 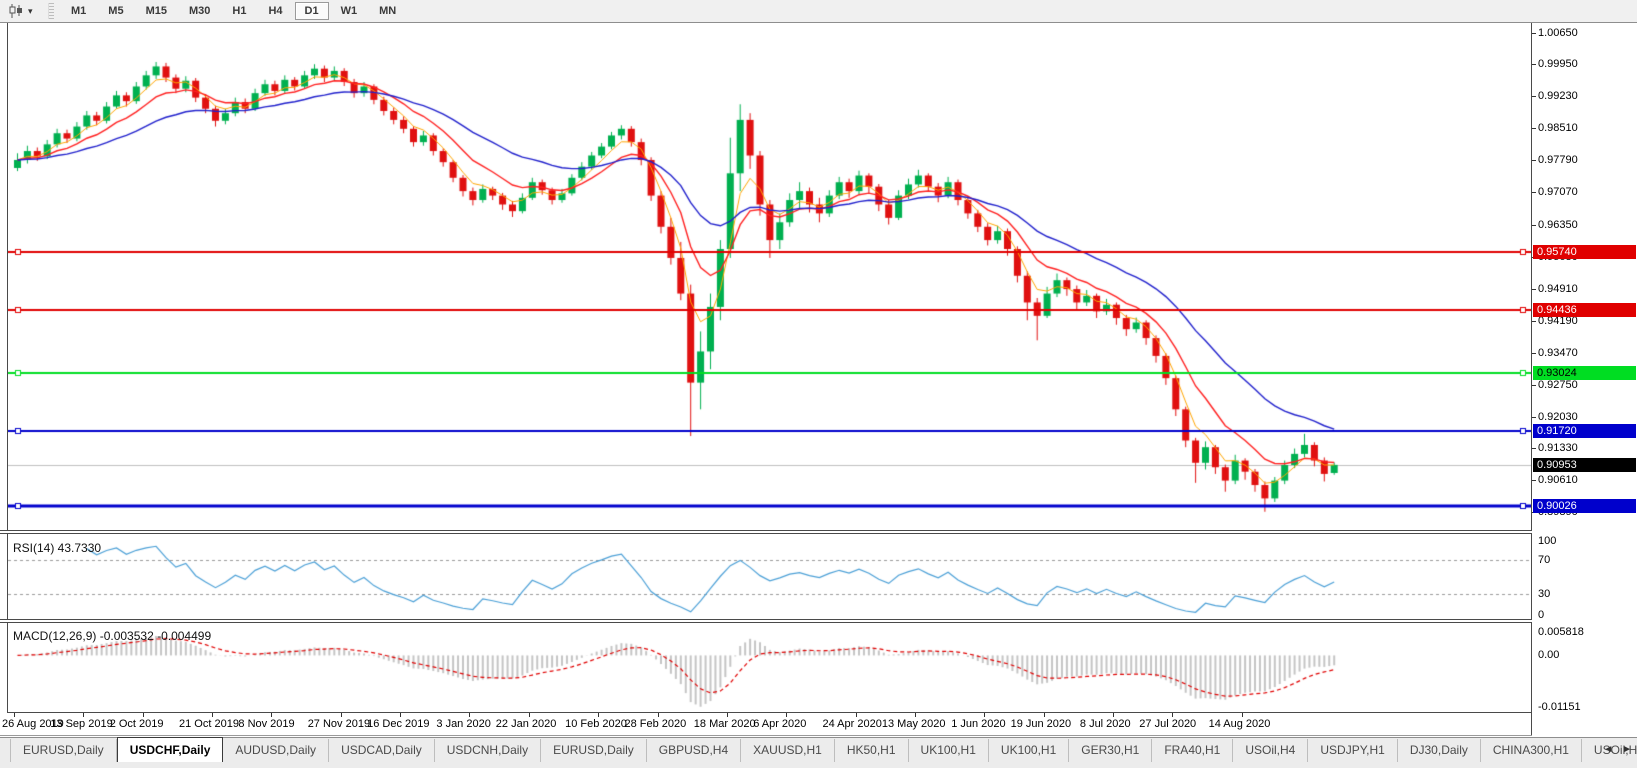 What do you see at coordinates (488, 750) in the screenshot?
I see `chart-tab-usdcnh-daily: USDCNH,Daily` at bounding box center [488, 750].